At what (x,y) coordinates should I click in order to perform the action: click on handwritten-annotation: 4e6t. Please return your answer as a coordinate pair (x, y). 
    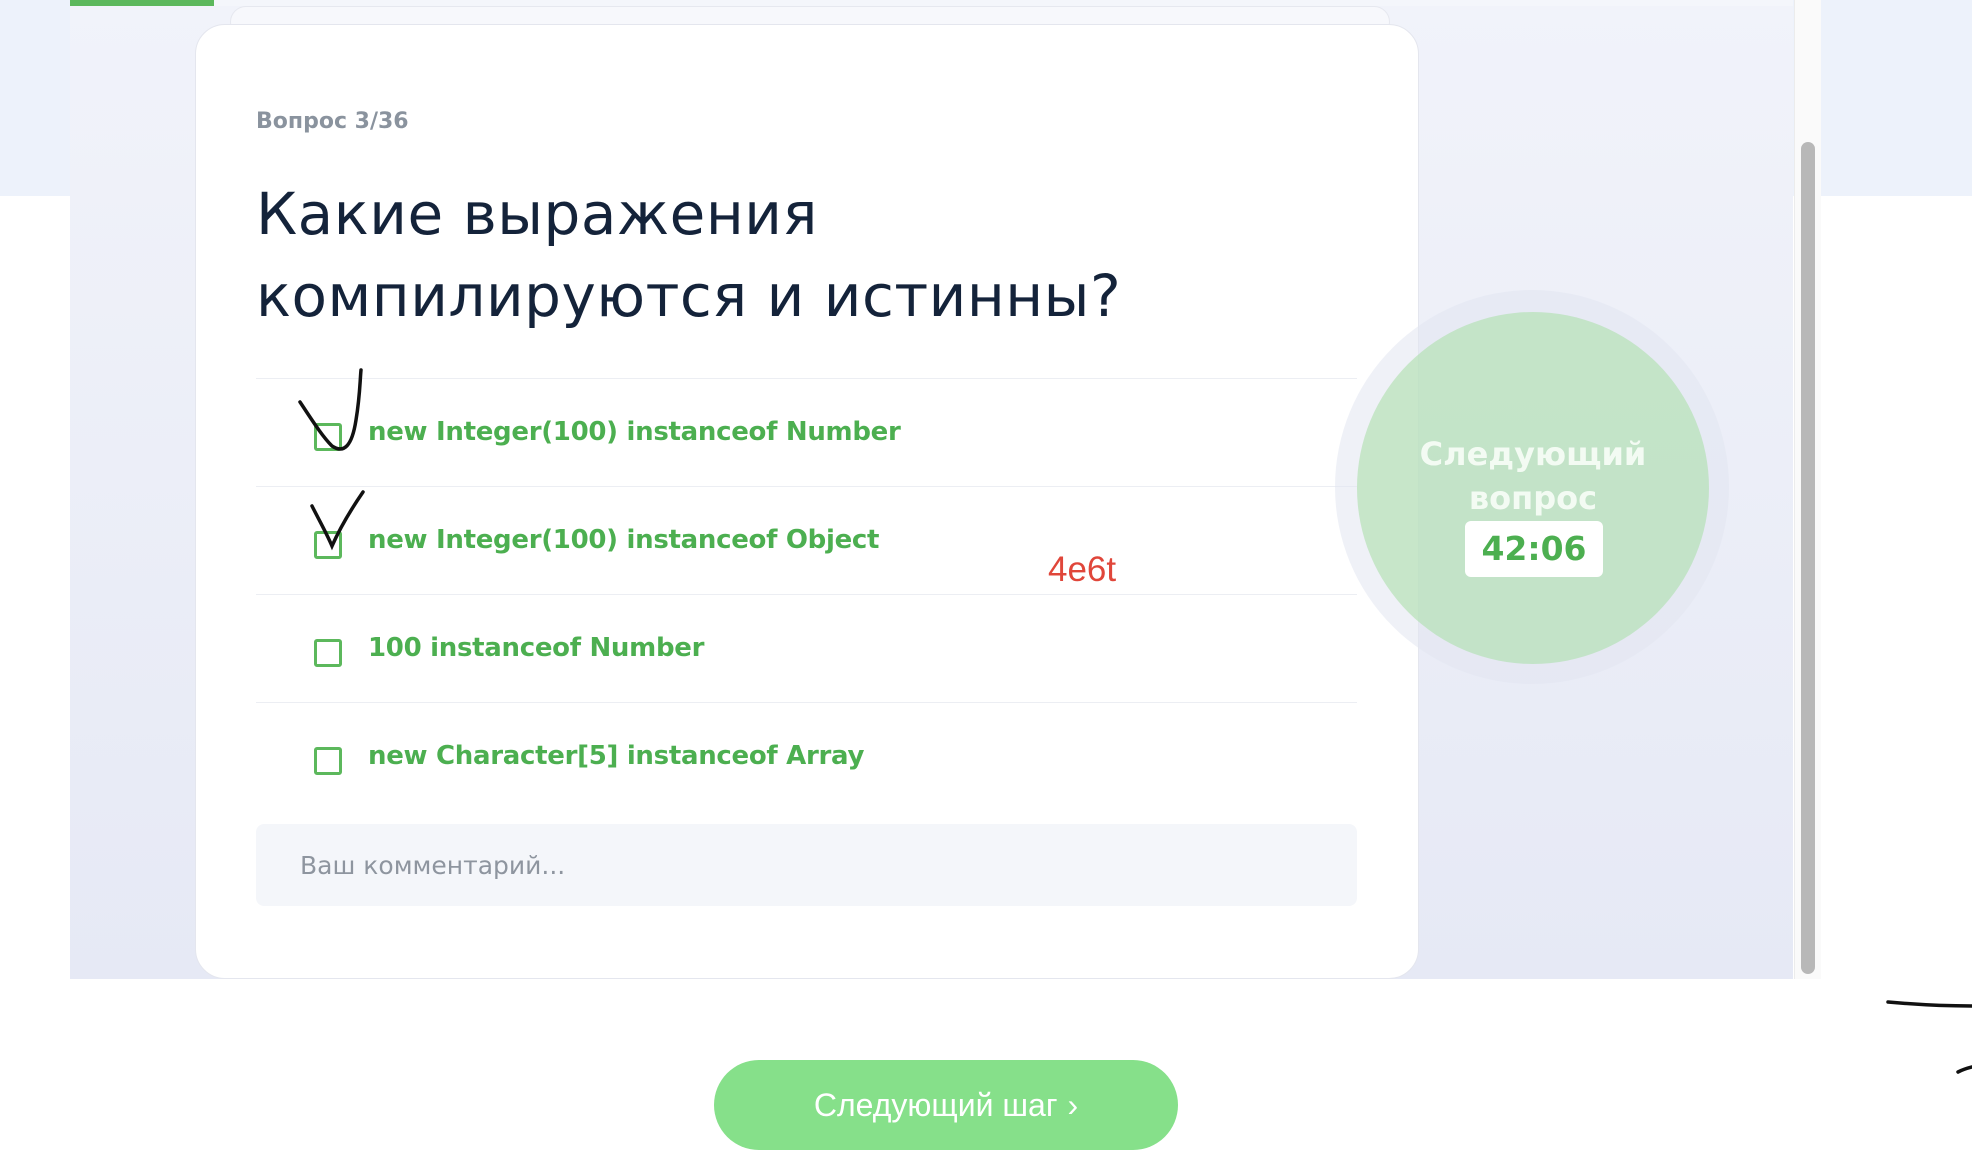
    Looking at the image, I should click on (1082, 569).